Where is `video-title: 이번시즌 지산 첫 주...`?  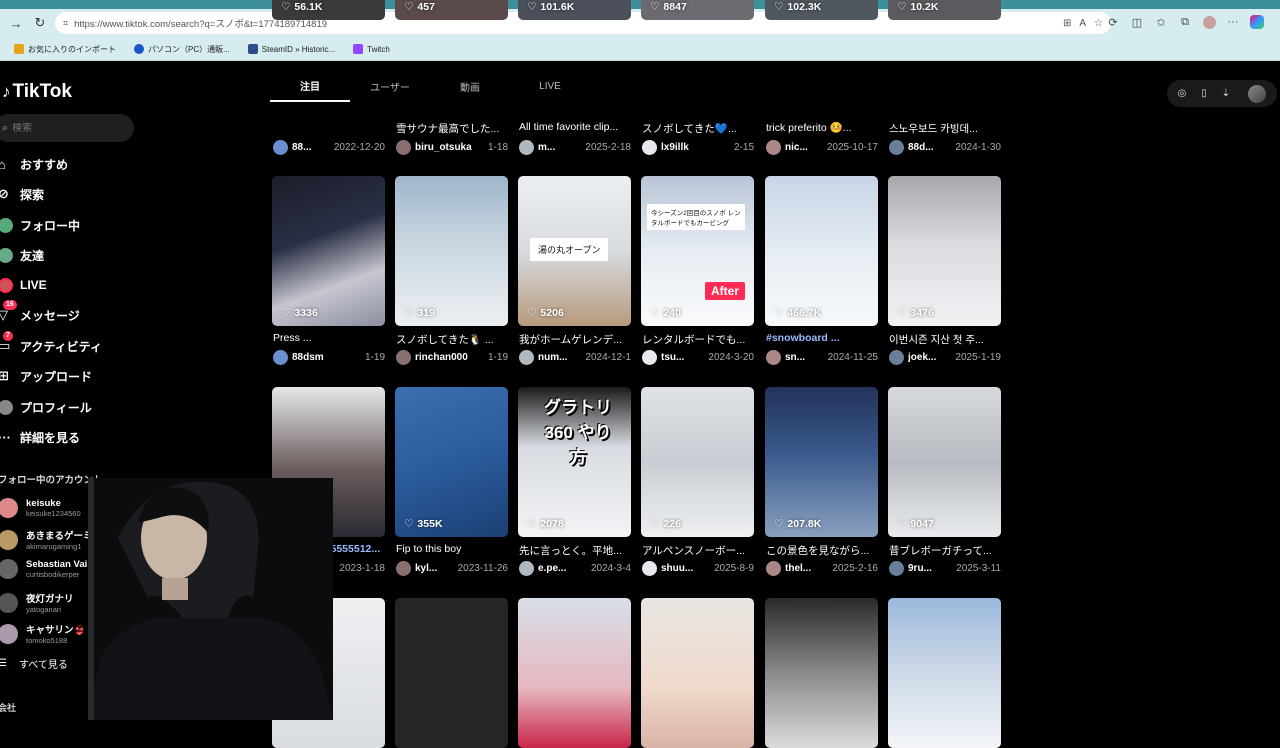 video-title: 이번시즌 지산 첫 주... is located at coordinates (945, 339).